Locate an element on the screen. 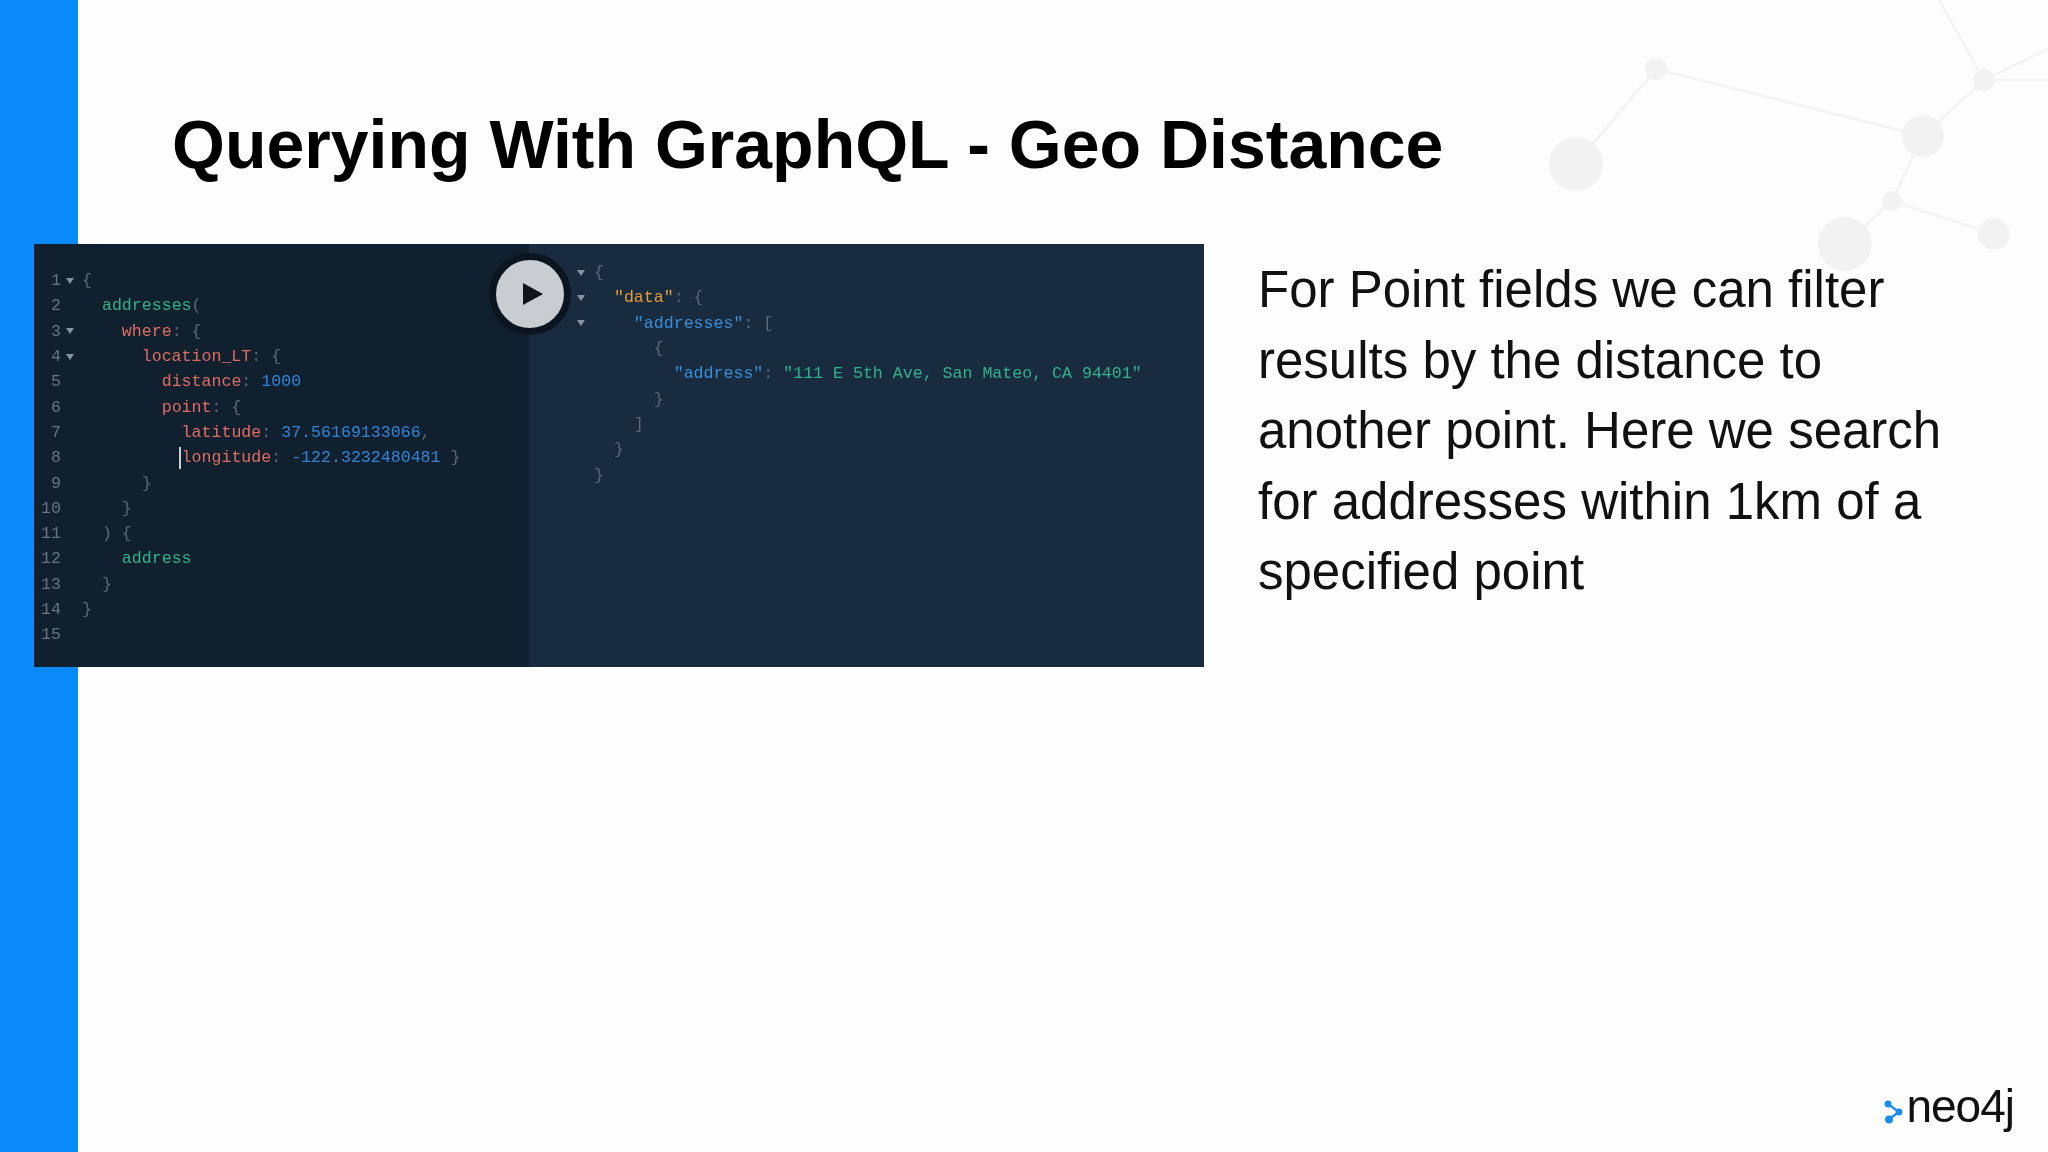 The width and height of the screenshot is (2048, 1152). line-number: 9 is located at coordinates (55, 483).